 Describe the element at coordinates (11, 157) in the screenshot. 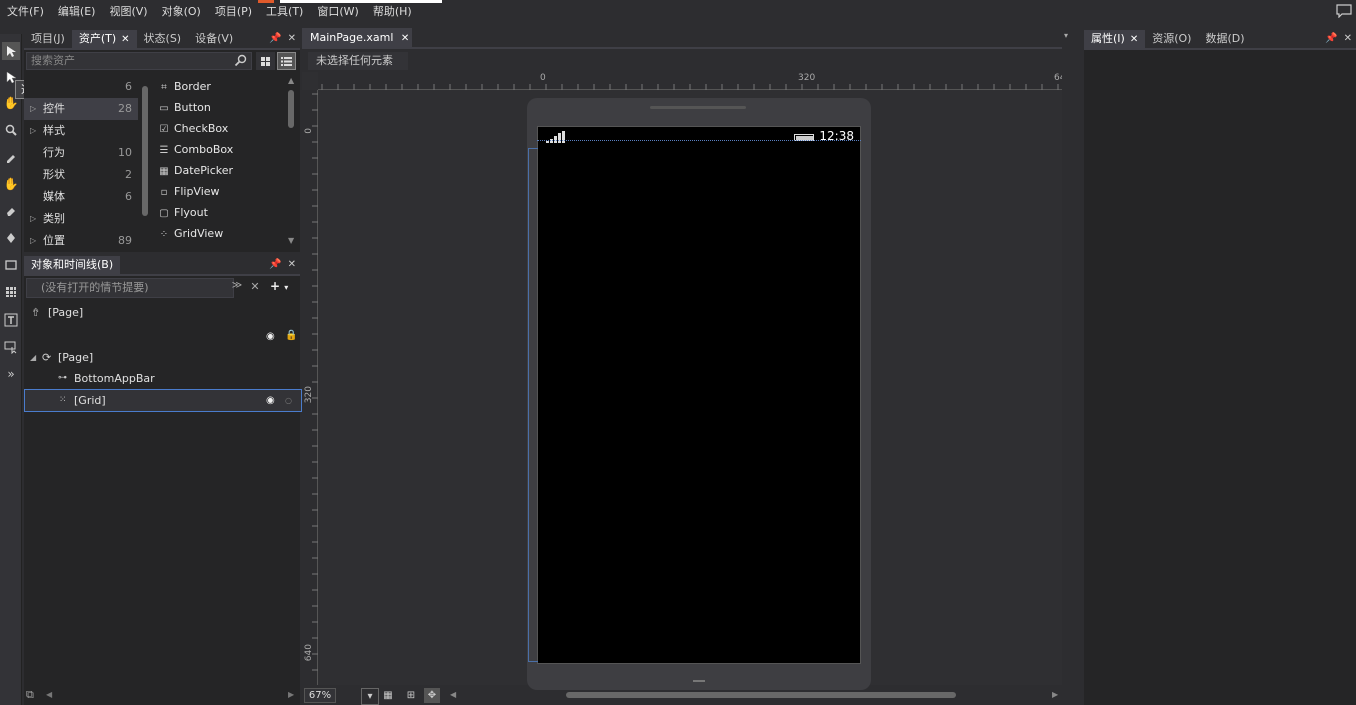

I see `eyedropper-tool-icon` at that location.